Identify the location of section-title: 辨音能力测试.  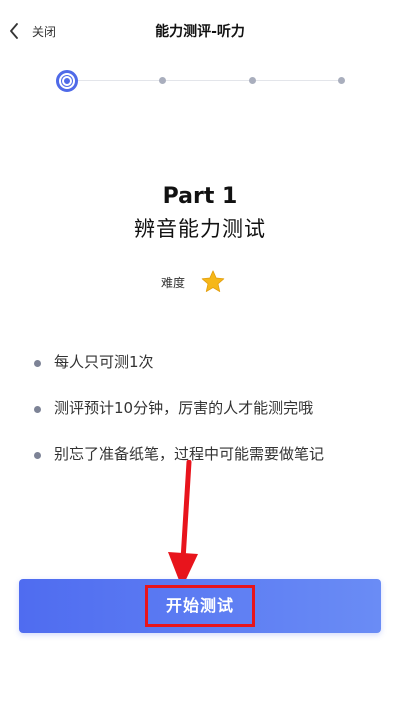
(200, 229).